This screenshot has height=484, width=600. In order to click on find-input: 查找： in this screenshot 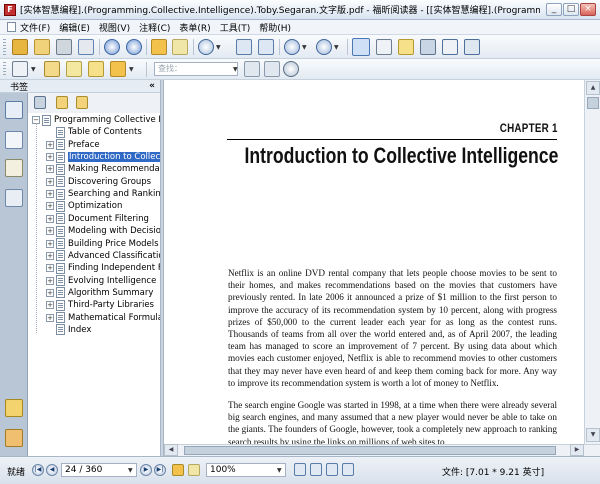, I will do `click(196, 69)`.